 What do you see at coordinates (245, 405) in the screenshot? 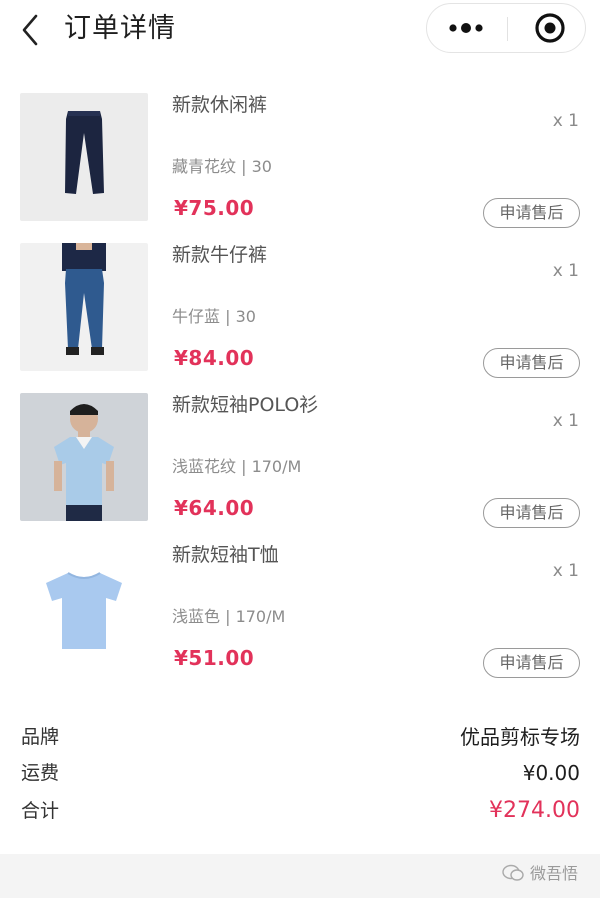
I see `product-name: 新款短袖POLO衫` at bounding box center [245, 405].